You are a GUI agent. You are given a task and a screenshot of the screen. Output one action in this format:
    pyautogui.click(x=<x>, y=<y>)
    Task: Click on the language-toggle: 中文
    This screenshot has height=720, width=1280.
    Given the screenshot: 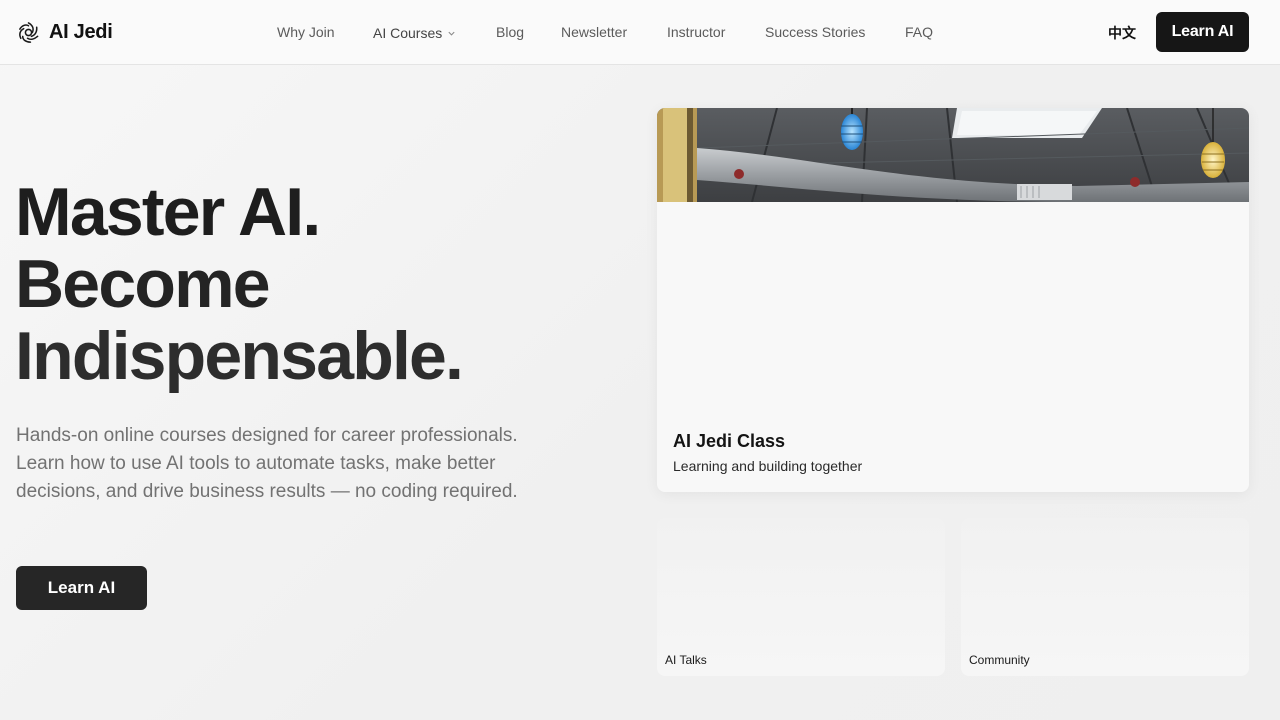 What is the action you would take?
    pyautogui.click(x=1122, y=33)
    